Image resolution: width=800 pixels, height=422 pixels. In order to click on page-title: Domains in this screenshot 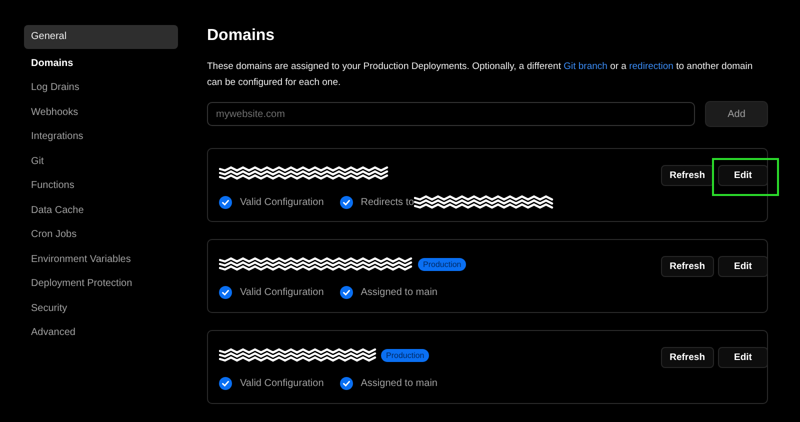, I will do `click(241, 36)`.